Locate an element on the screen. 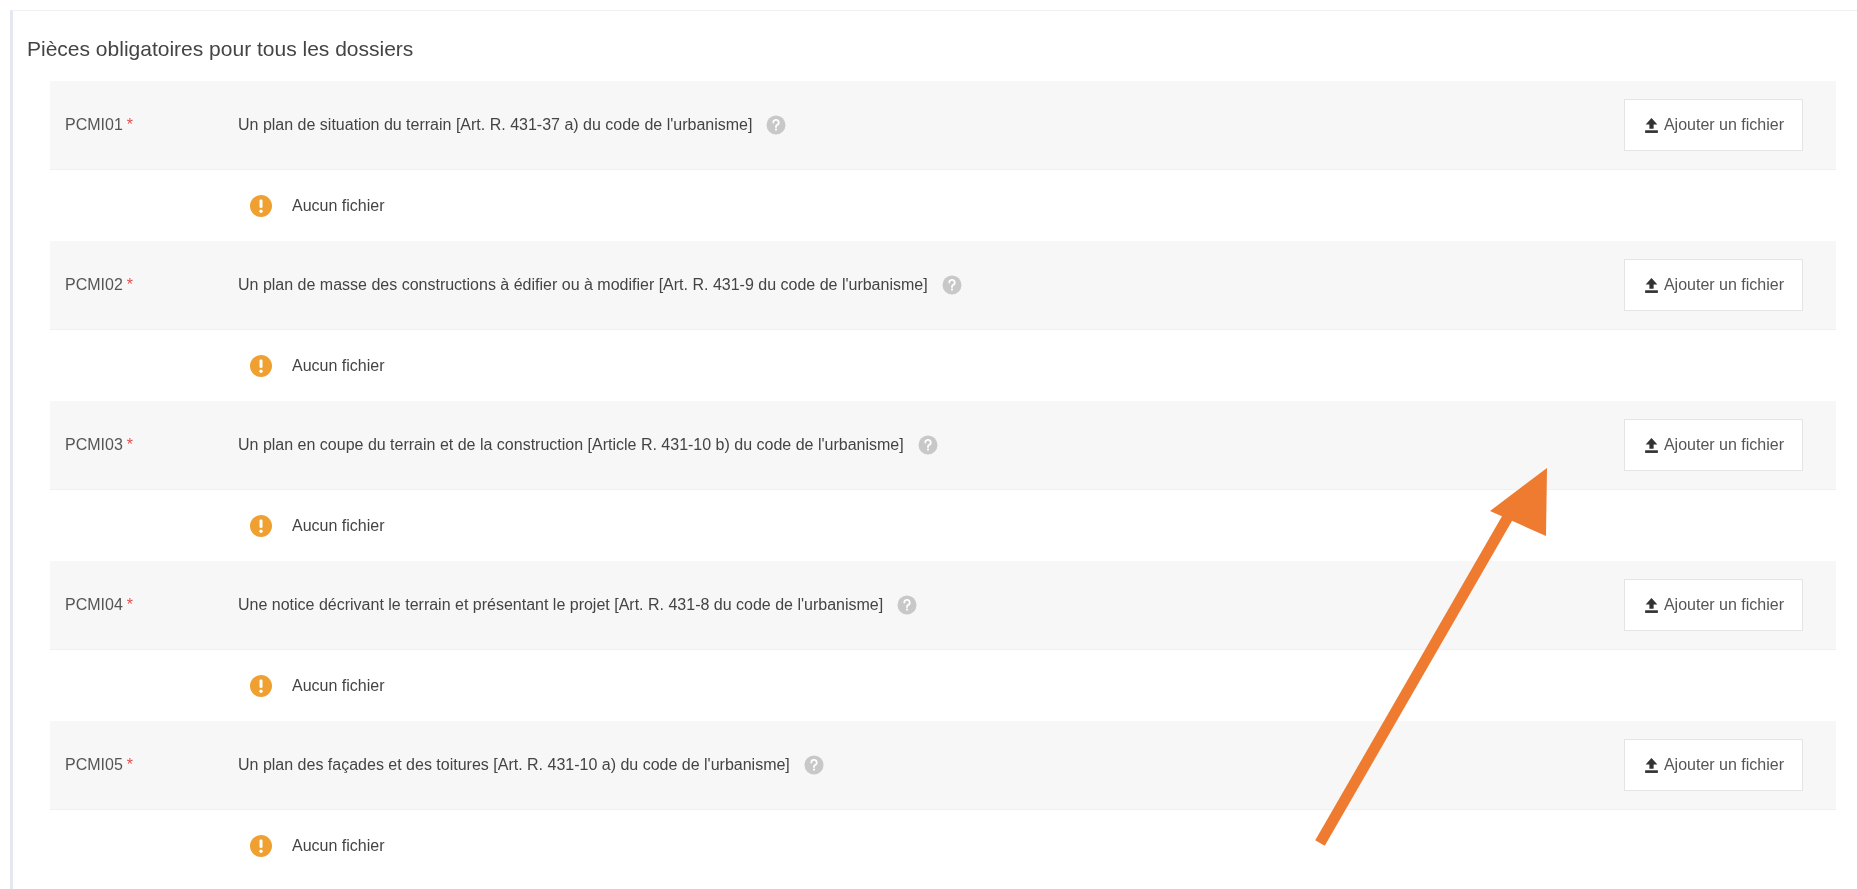 The image size is (1857, 889). document-code: PCMI04 is located at coordinates (94, 604).